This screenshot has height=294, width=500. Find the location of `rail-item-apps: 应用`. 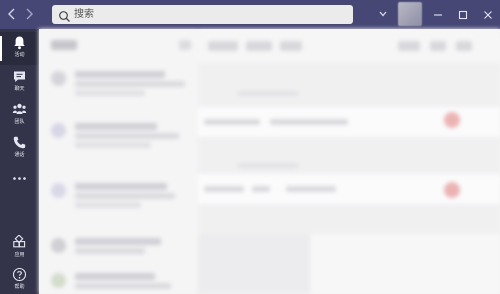

rail-item-apps: 应用 is located at coordinates (19, 248).